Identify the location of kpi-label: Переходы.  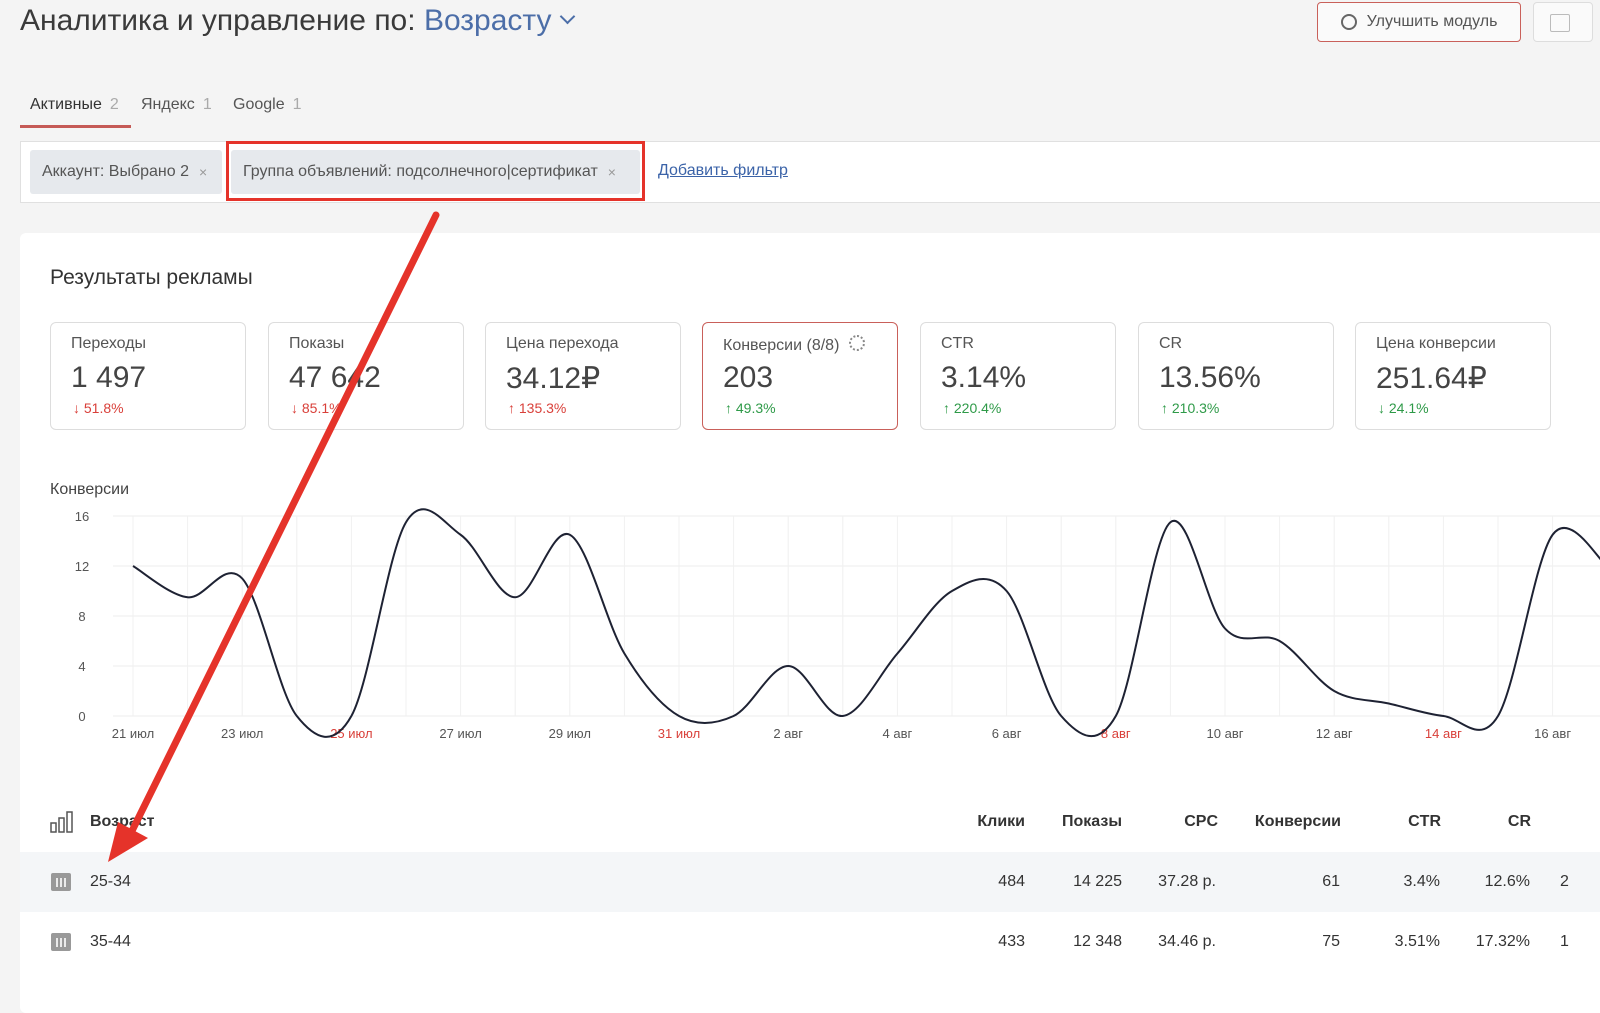
(109, 343).